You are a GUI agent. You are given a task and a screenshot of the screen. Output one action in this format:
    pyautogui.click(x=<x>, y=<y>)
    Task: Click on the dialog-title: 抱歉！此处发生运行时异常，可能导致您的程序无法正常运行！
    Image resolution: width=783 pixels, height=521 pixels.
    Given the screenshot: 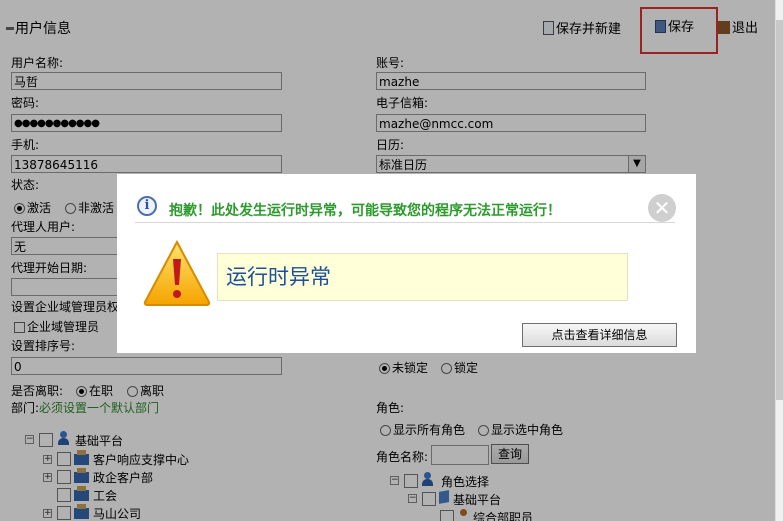 What is the action you would take?
    pyautogui.click(x=365, y=211)
    